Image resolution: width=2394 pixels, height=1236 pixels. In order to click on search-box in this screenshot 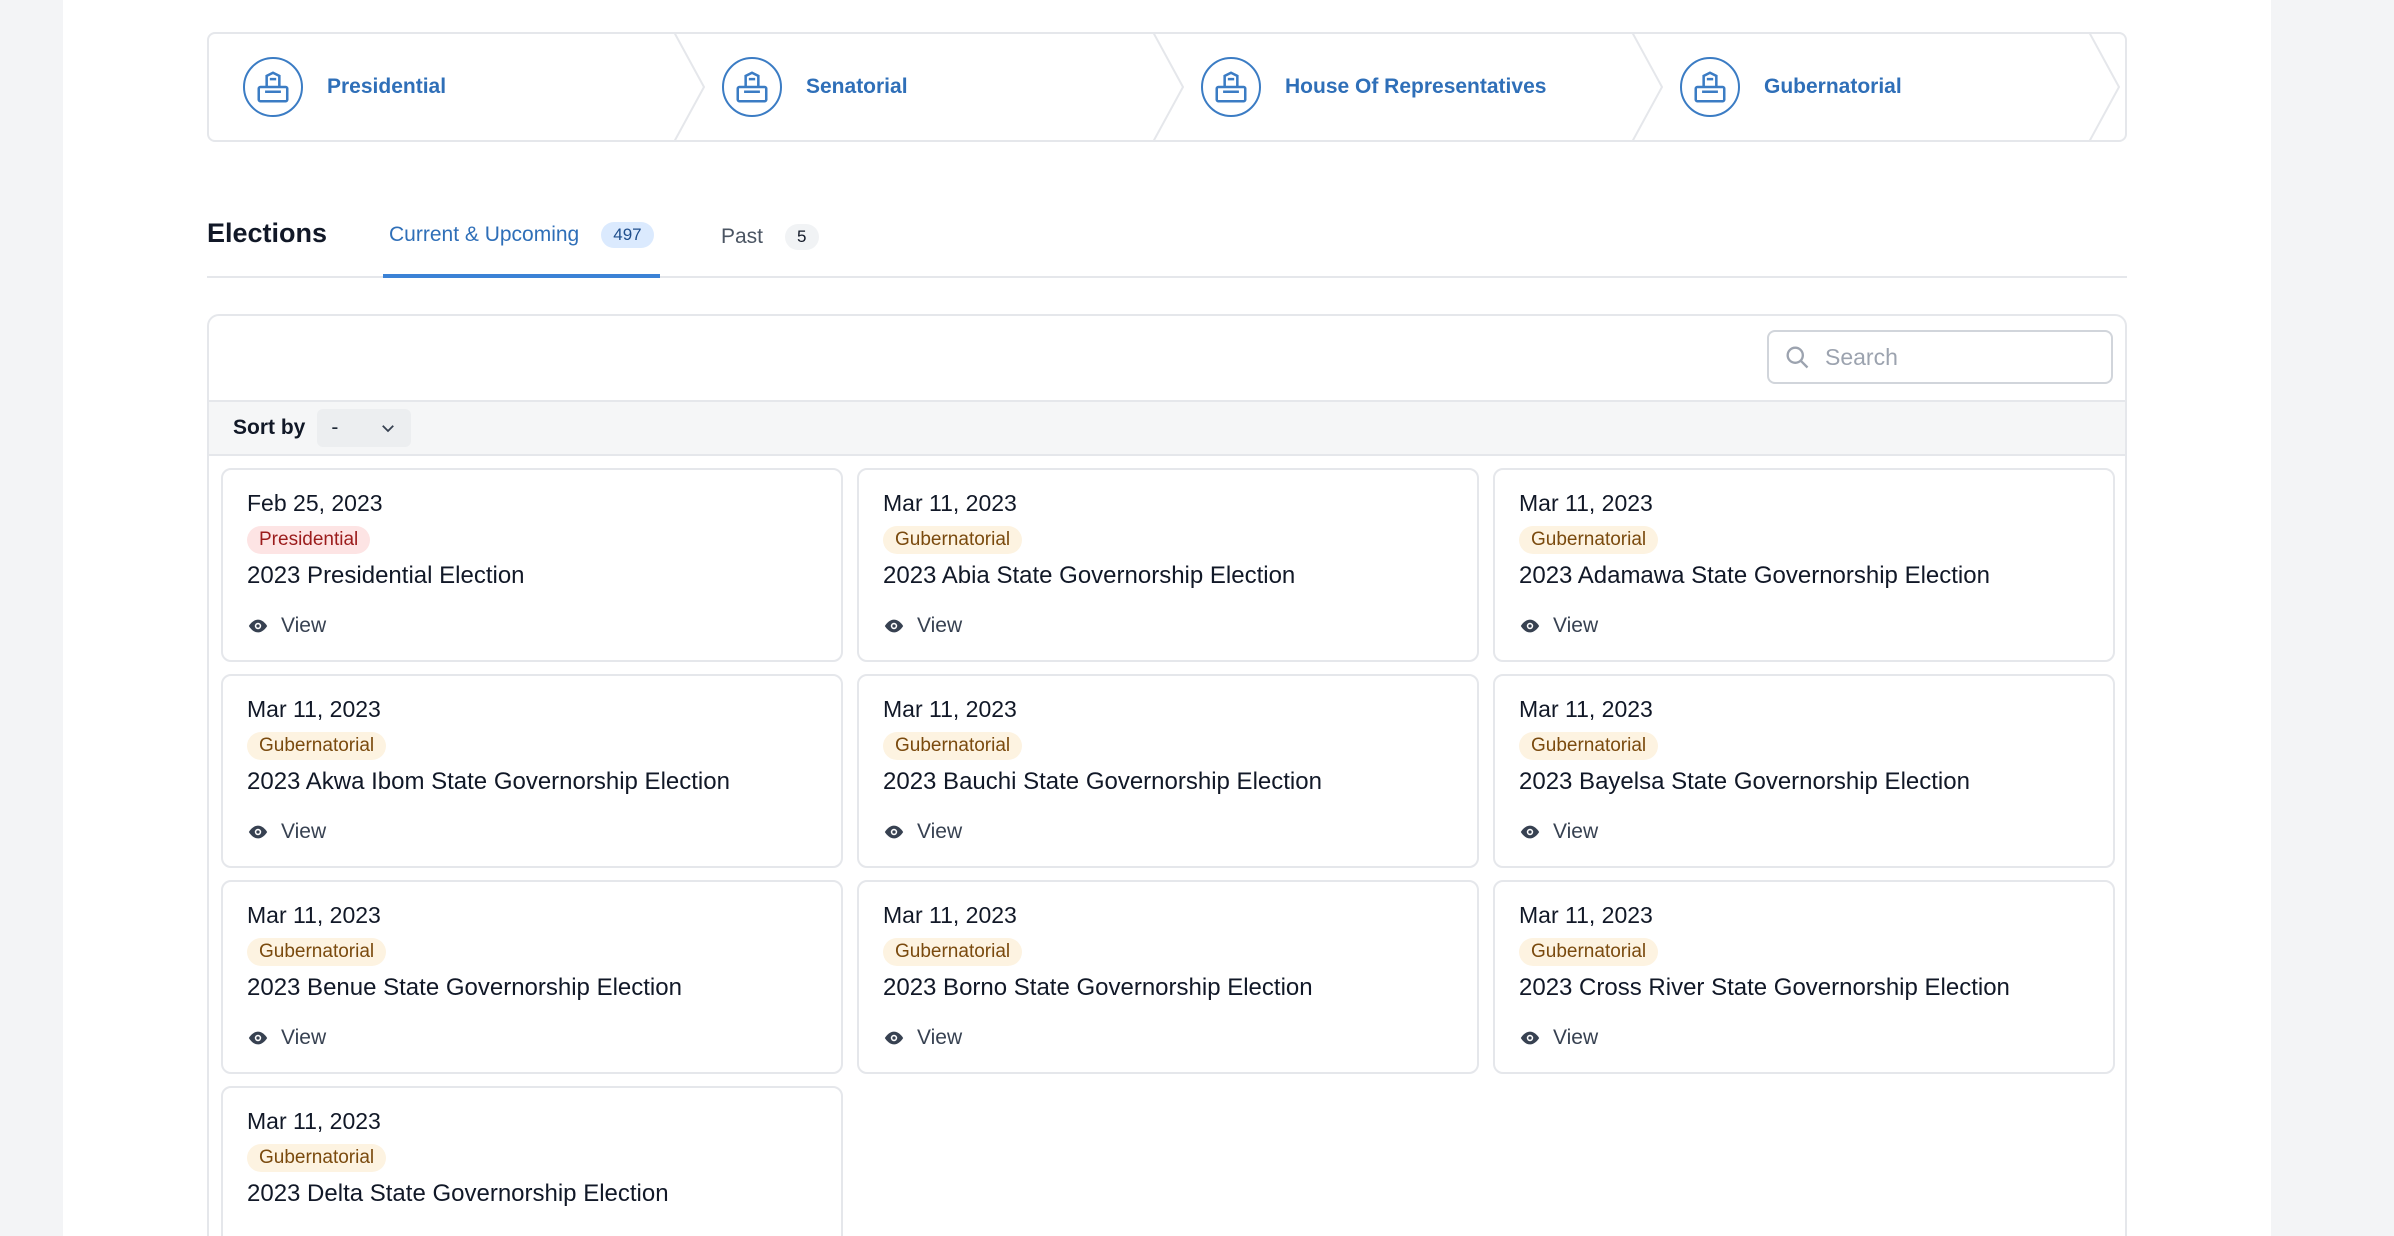, I will do `click(1940, 357)`.